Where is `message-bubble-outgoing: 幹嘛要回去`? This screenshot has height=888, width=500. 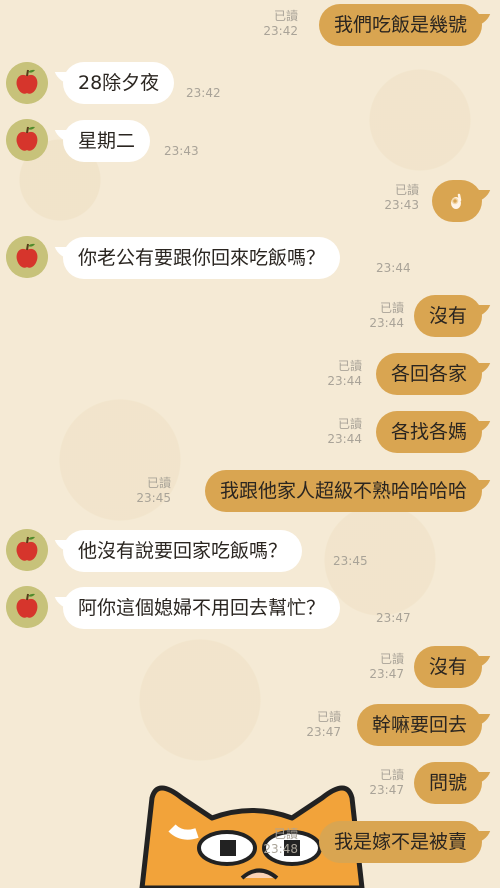
message-bubble-outgoing: 幹嘛要回去 is located at coordinates (419, 725).